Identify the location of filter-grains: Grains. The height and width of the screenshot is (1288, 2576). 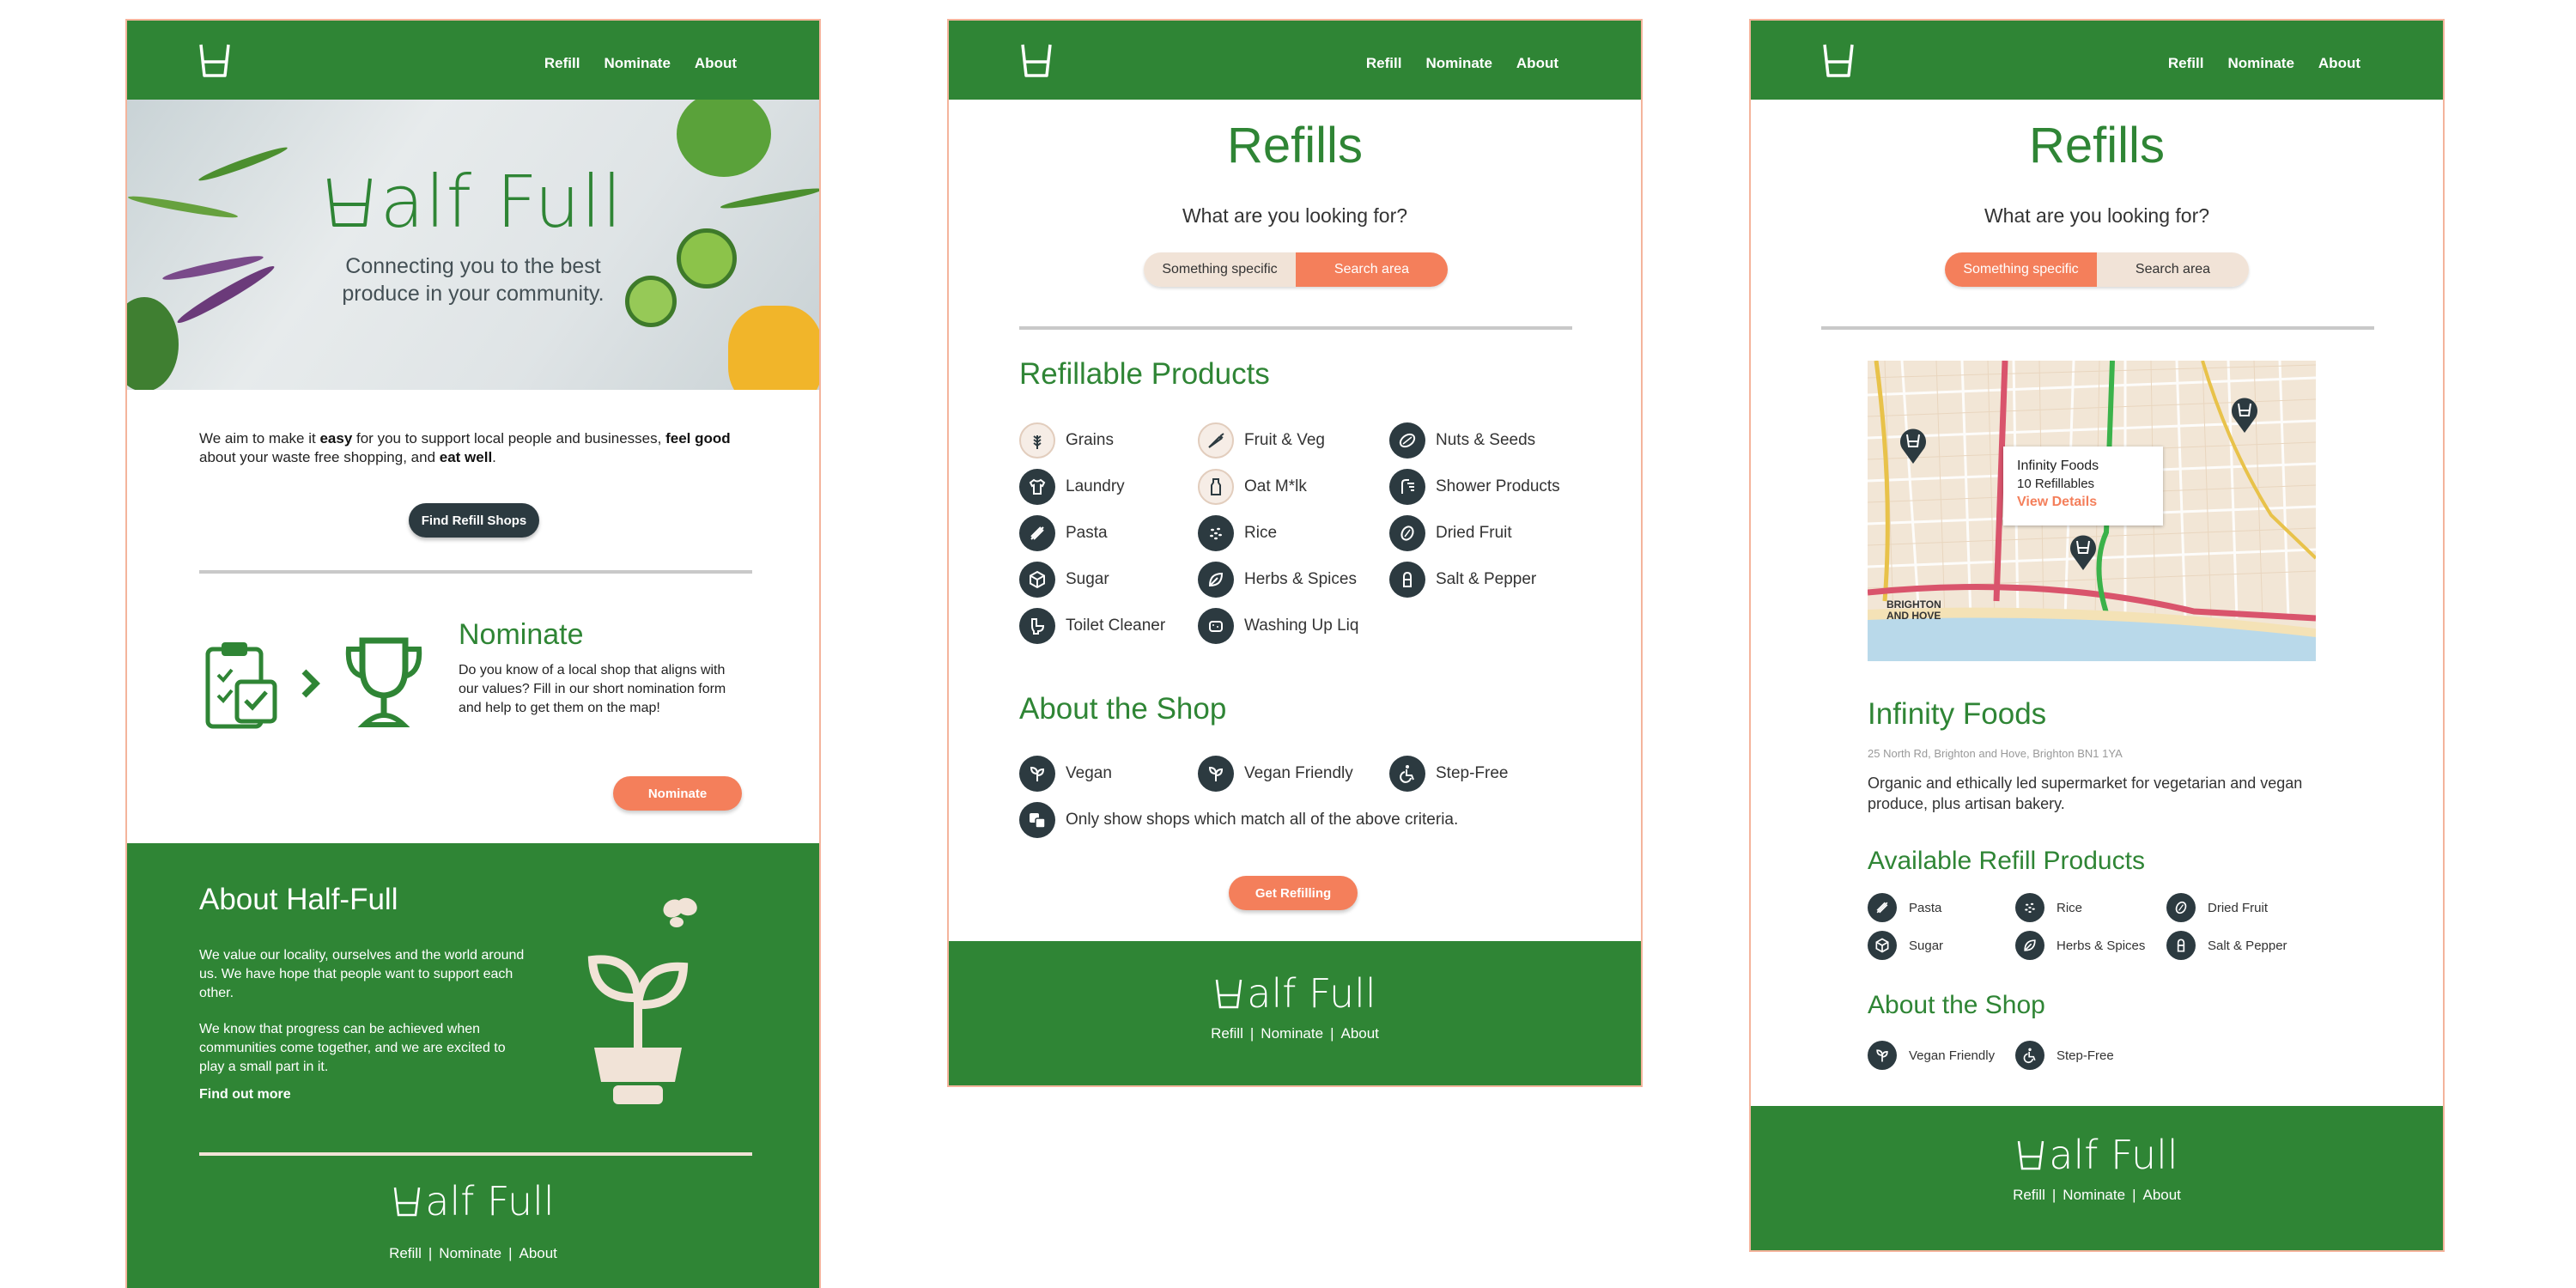
(1067, 441).